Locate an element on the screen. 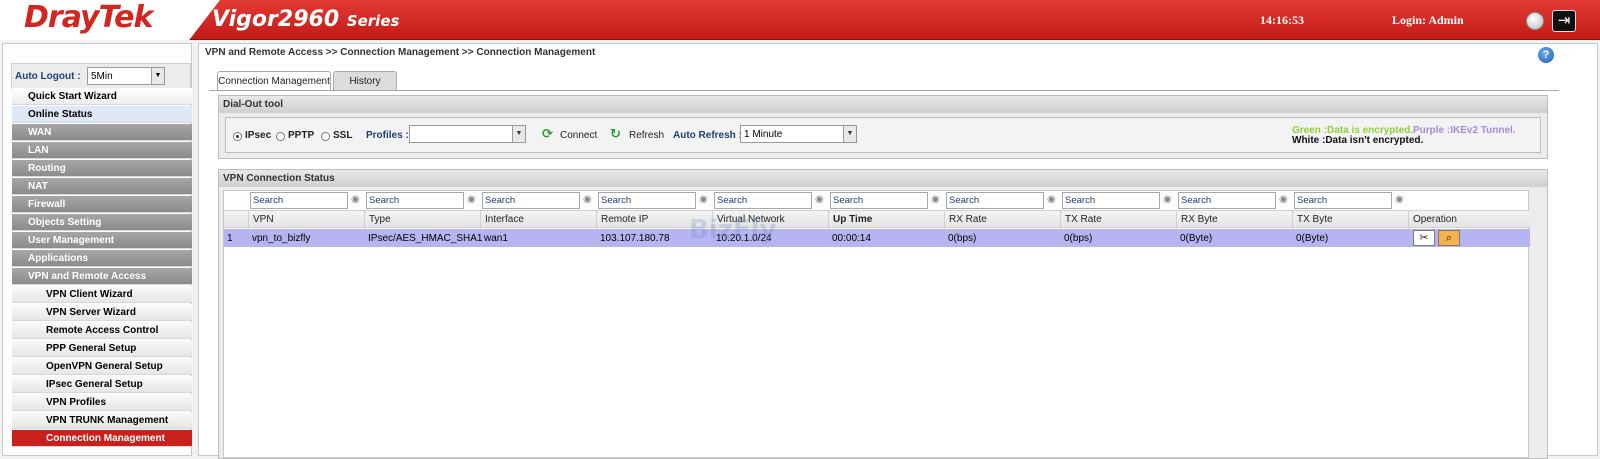  search-input-type: Search is located at coordinates (415, 200).